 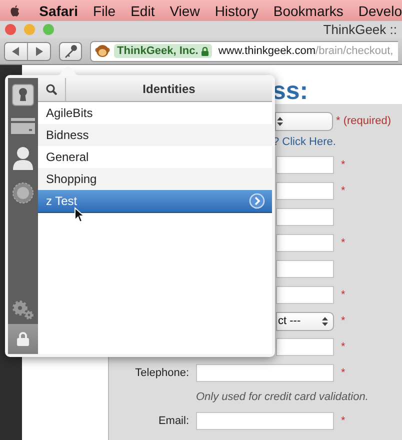 What do you see at coordinates (155, 113) in the screenshot?
I see `identity-item: AgileBits` at bounding box center [155, 113].